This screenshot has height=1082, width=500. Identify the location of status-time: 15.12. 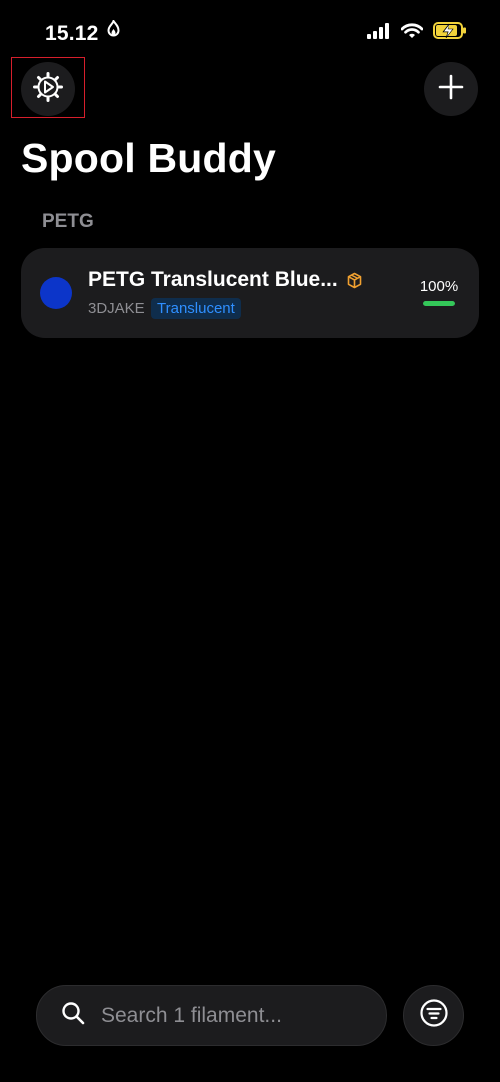
(83, 32).